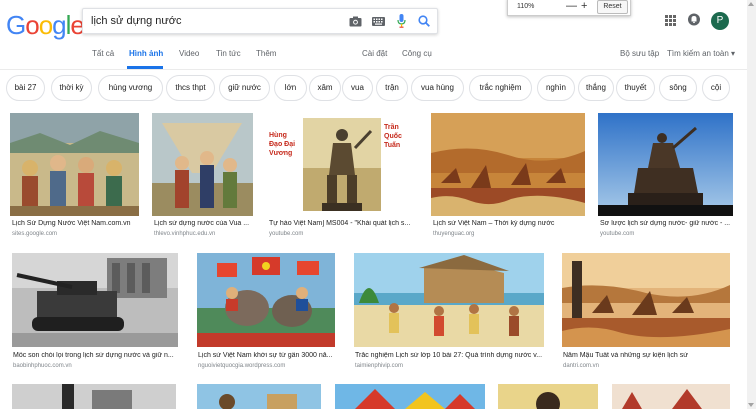  What do you see at coordinates (392, 88) in the screenshot?
I see `chip: trận` at bounding box center [392, 88].